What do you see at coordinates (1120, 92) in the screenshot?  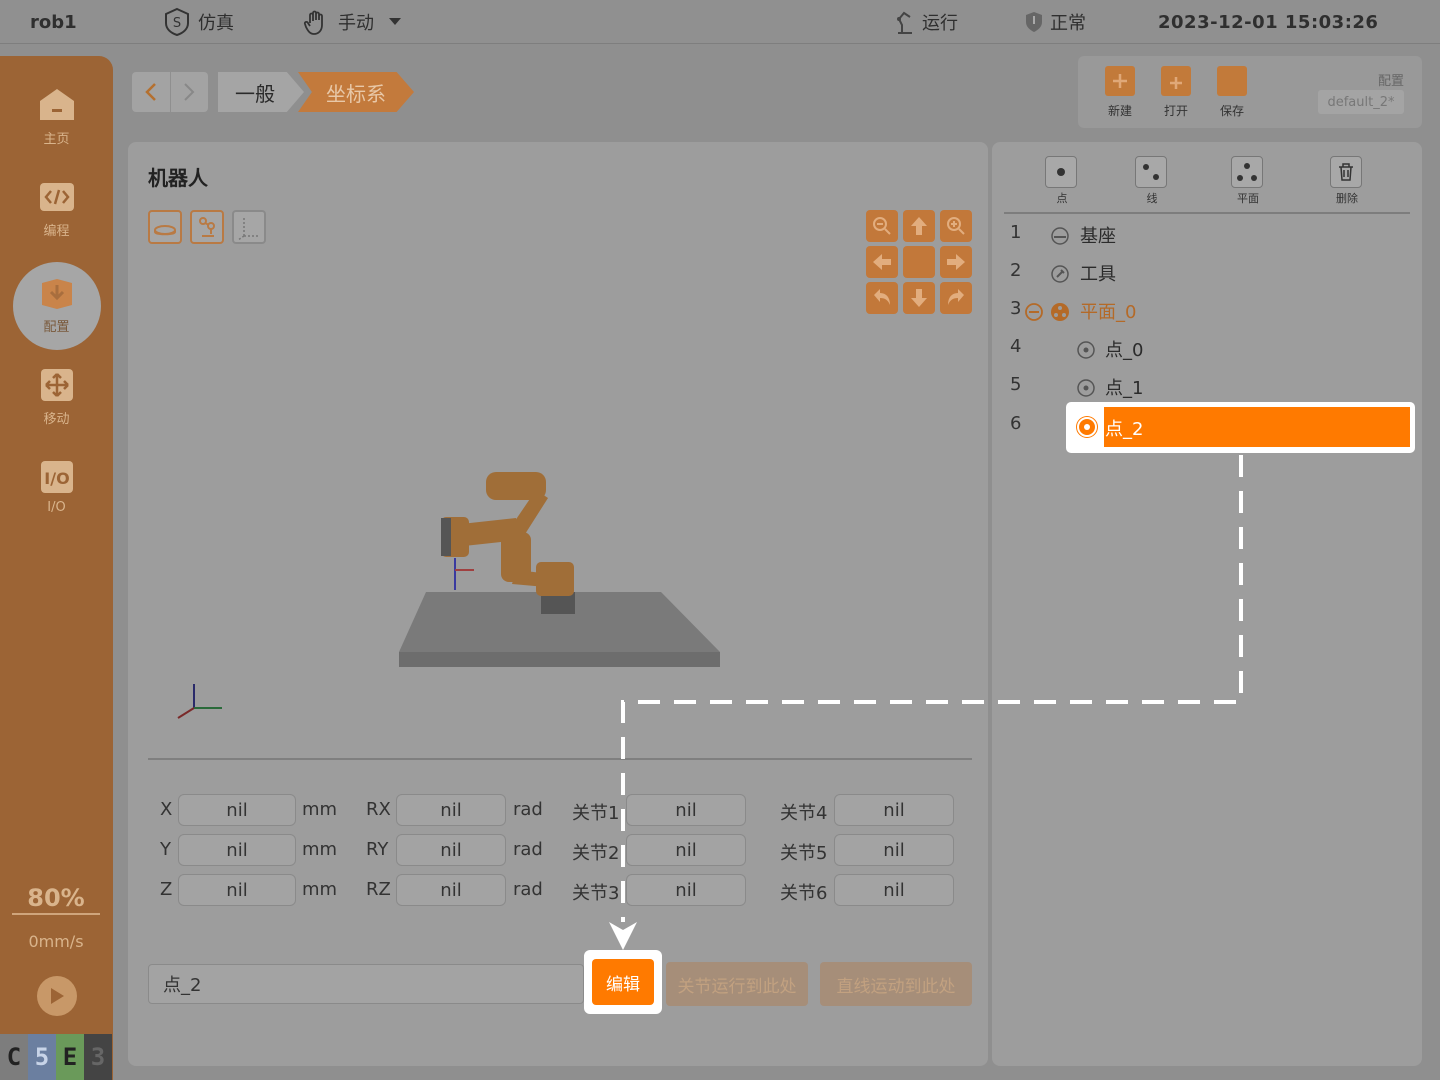 I see `new-config-button: 新建` at bounding box center [1120, 92].